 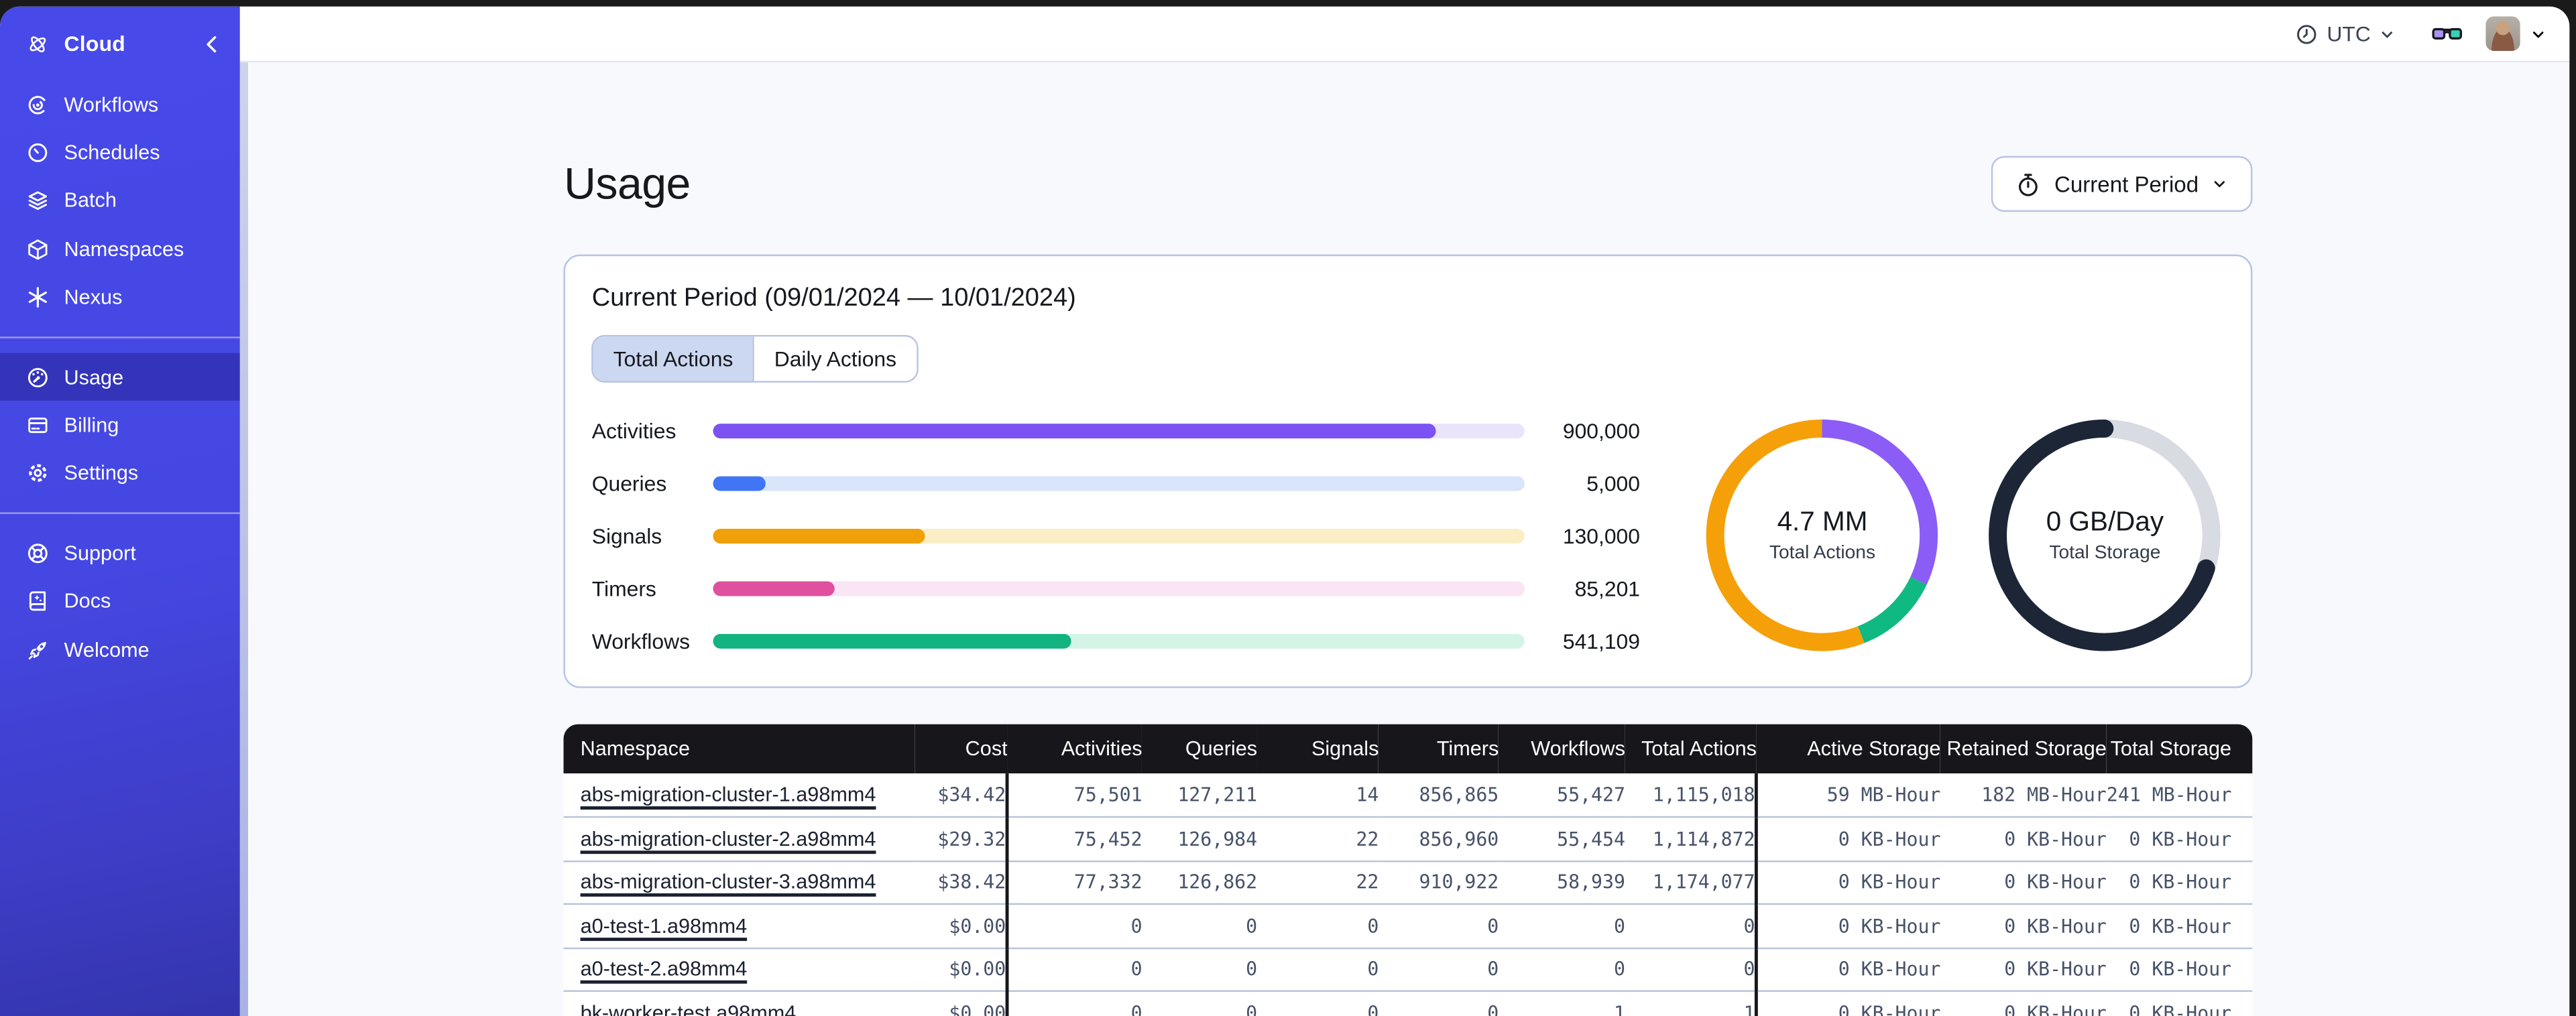 I want to click on sidebar-item-settings: Settings, so click(x=120, y=474).